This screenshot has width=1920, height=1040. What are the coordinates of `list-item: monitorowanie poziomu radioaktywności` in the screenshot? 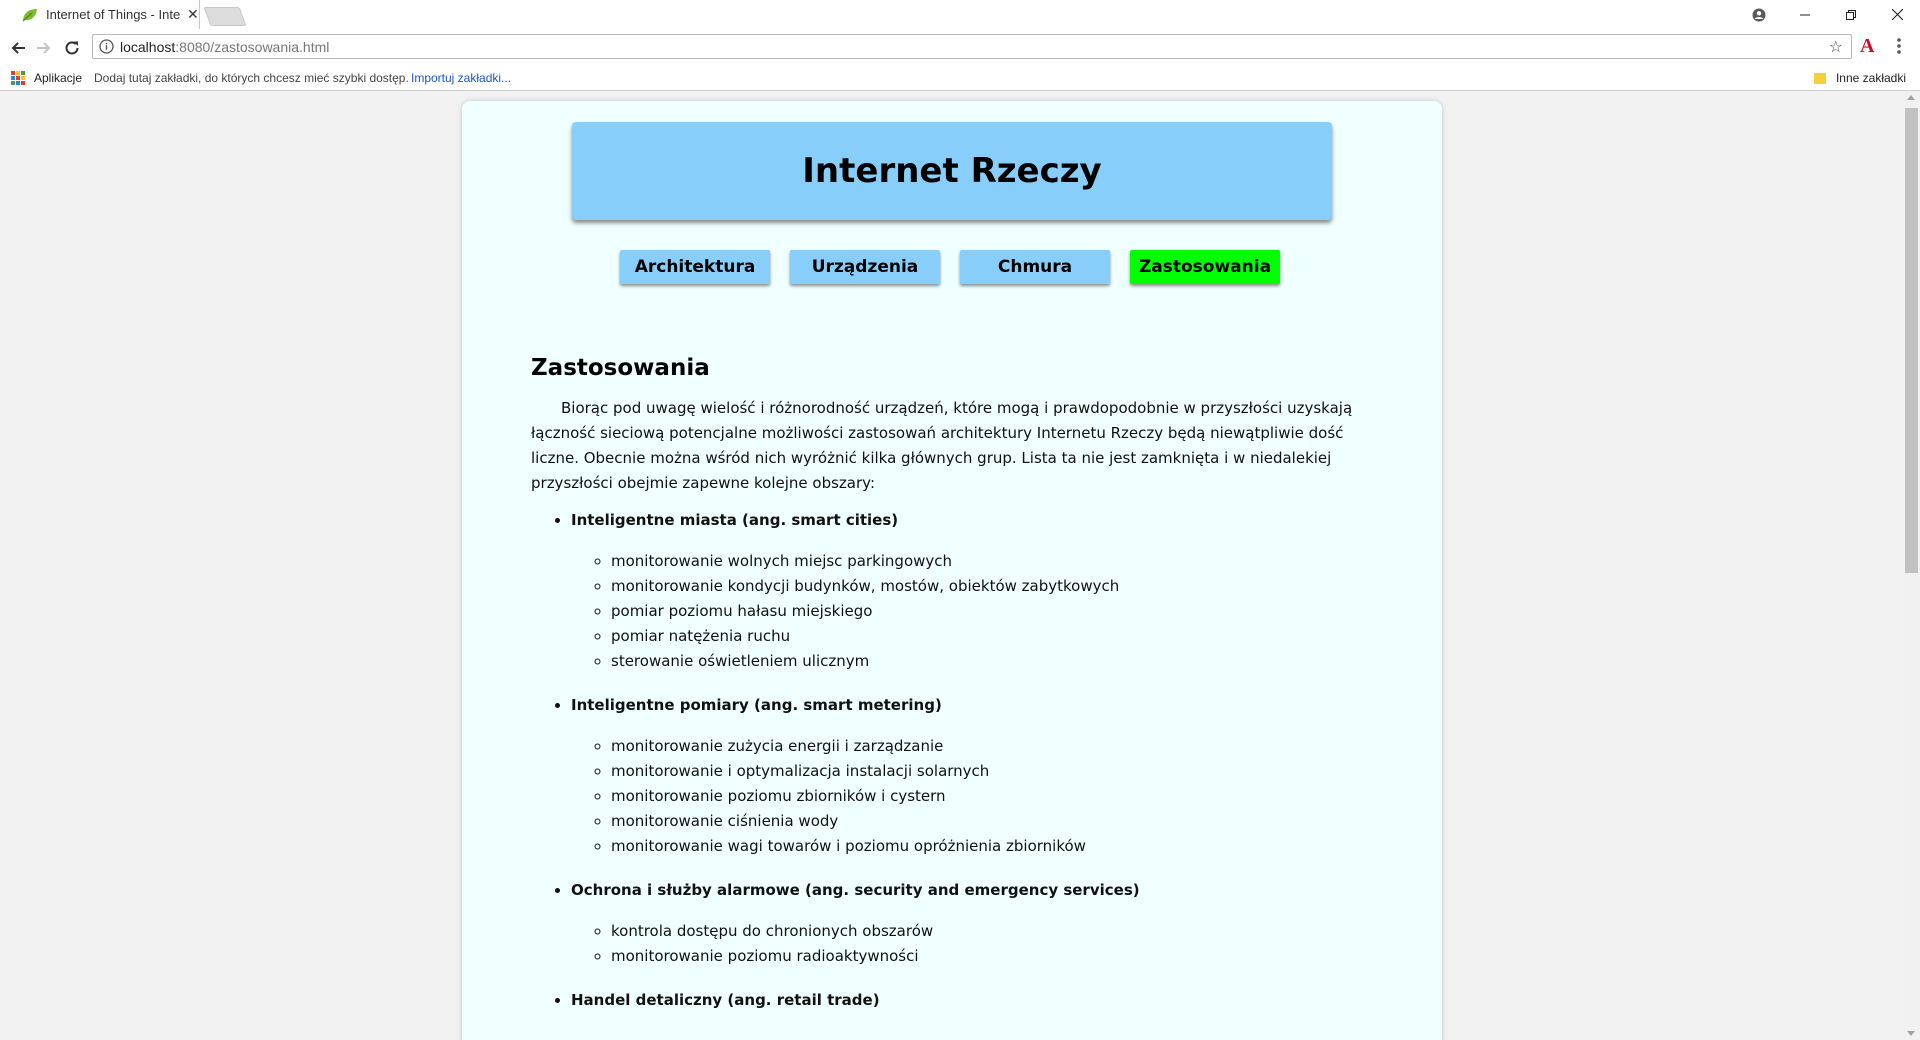 It's located at (991, 956).